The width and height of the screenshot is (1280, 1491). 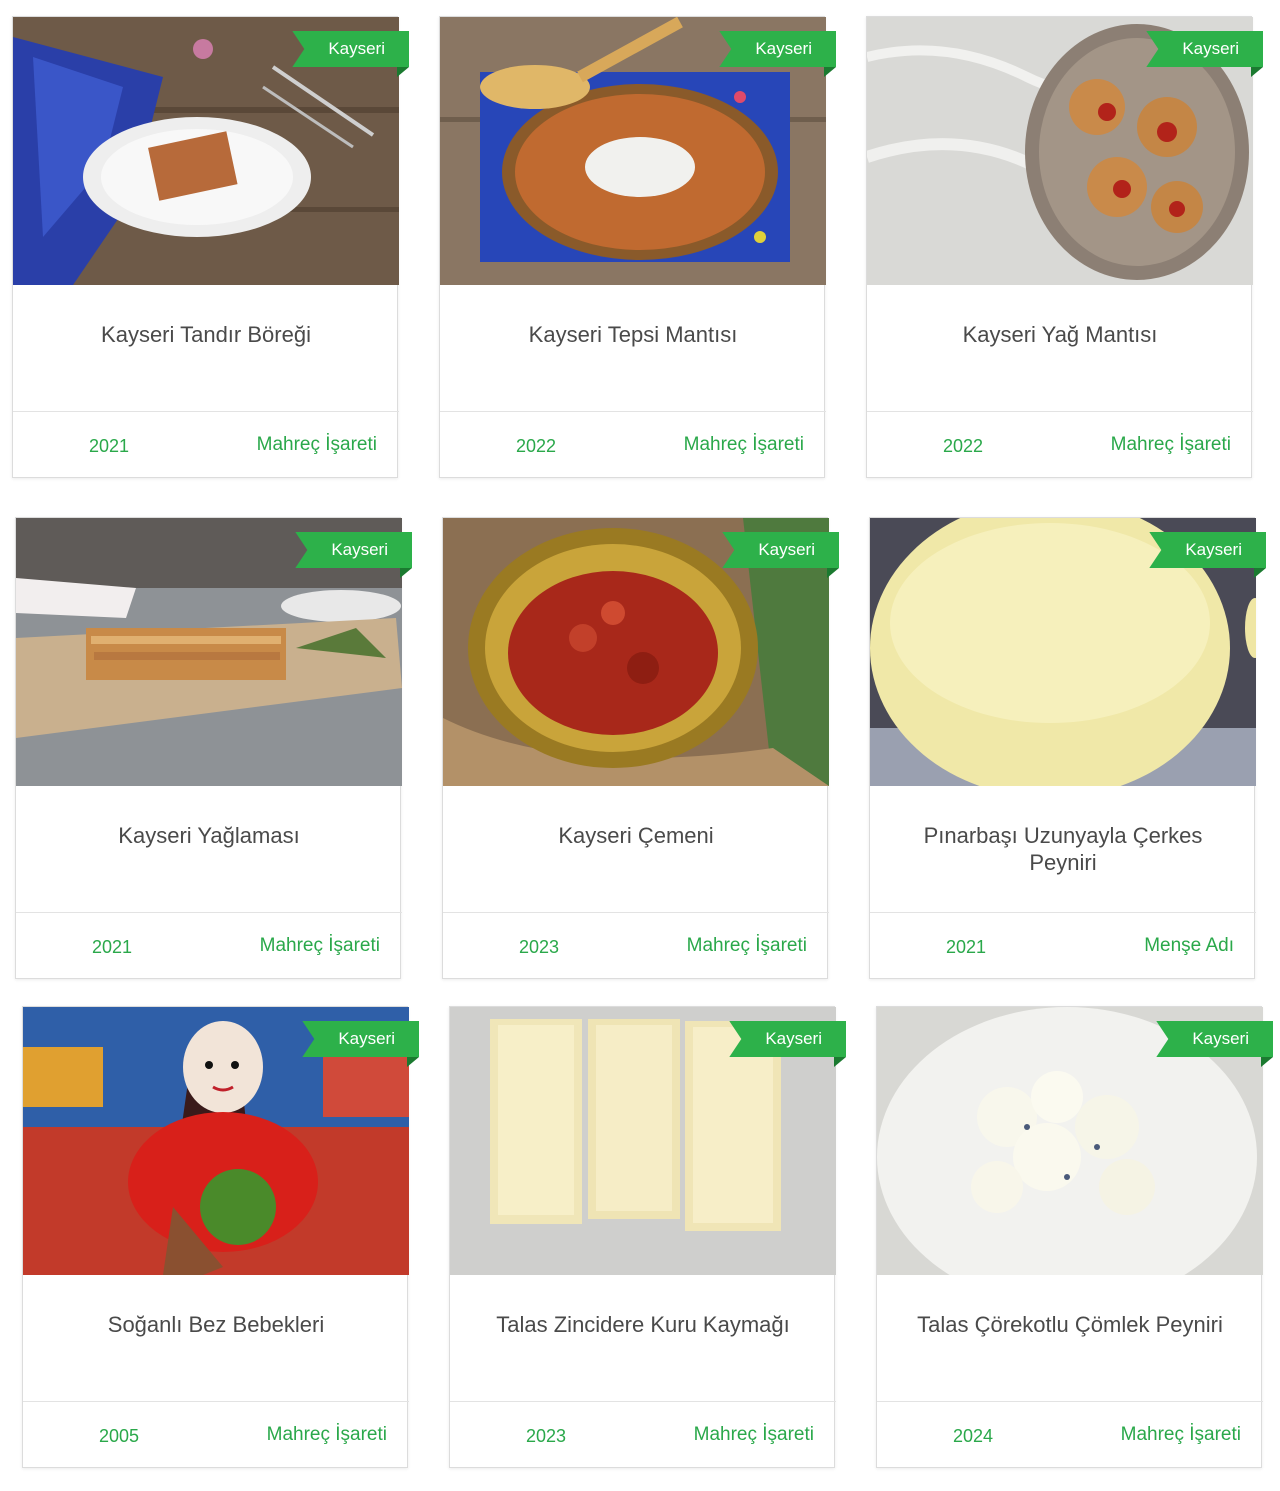 What do you see at coordinates (216, 1435) in the screenshot?
I see `card-footer: 2005 Mahreç İşareti` at bounding box center [216, 1435].